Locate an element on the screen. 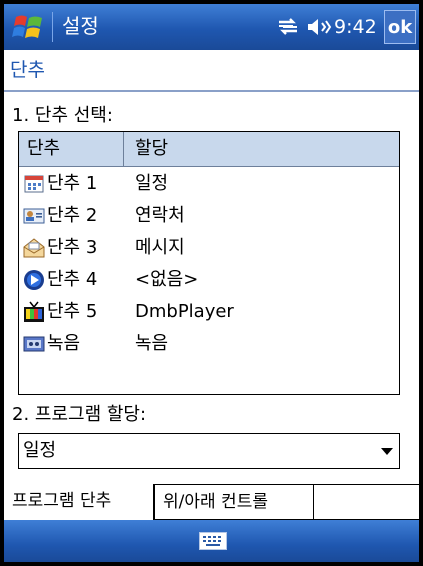 Image resolution: width=423 pixels, height=566 pixels. list-item: 단추 5 DmbPlayer is located at coordinates (209, 313).